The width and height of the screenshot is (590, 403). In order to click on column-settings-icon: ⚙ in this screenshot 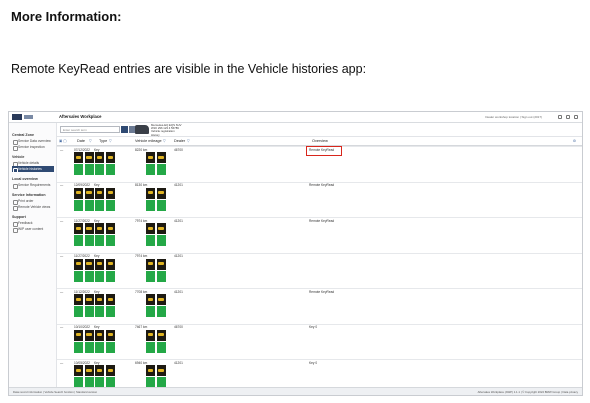, I will do `click(574, 141)`.